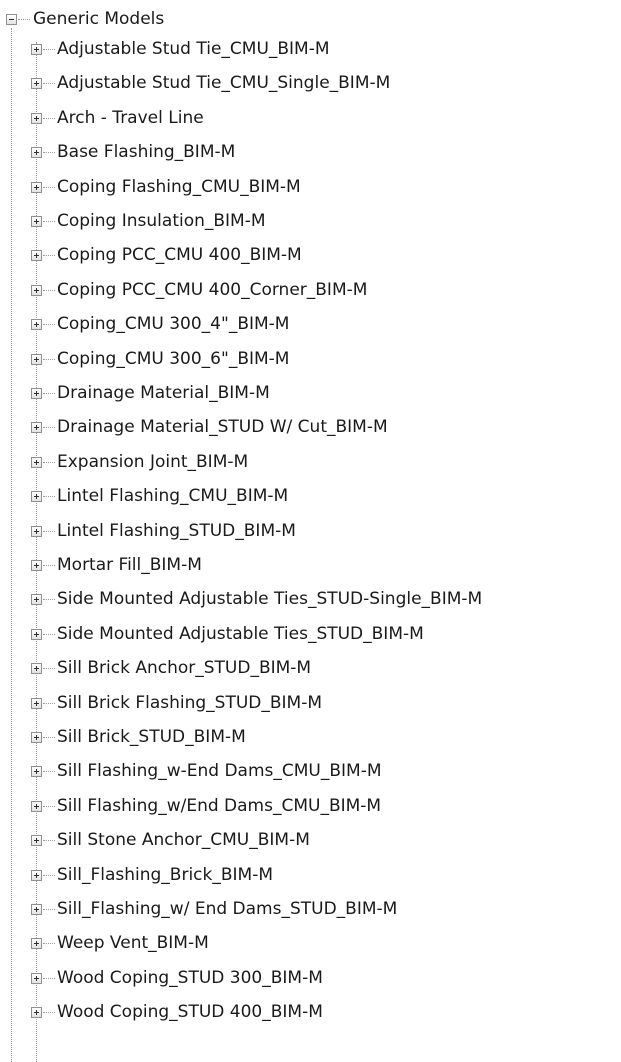 This screenshot has width=621, height=1062. What do you see at coordinates (193, 49) in the screenshot?
I see `tree-node-label: Adjustable Stud Tie_CMU_BIM-M` at bounding box center [193, 49].